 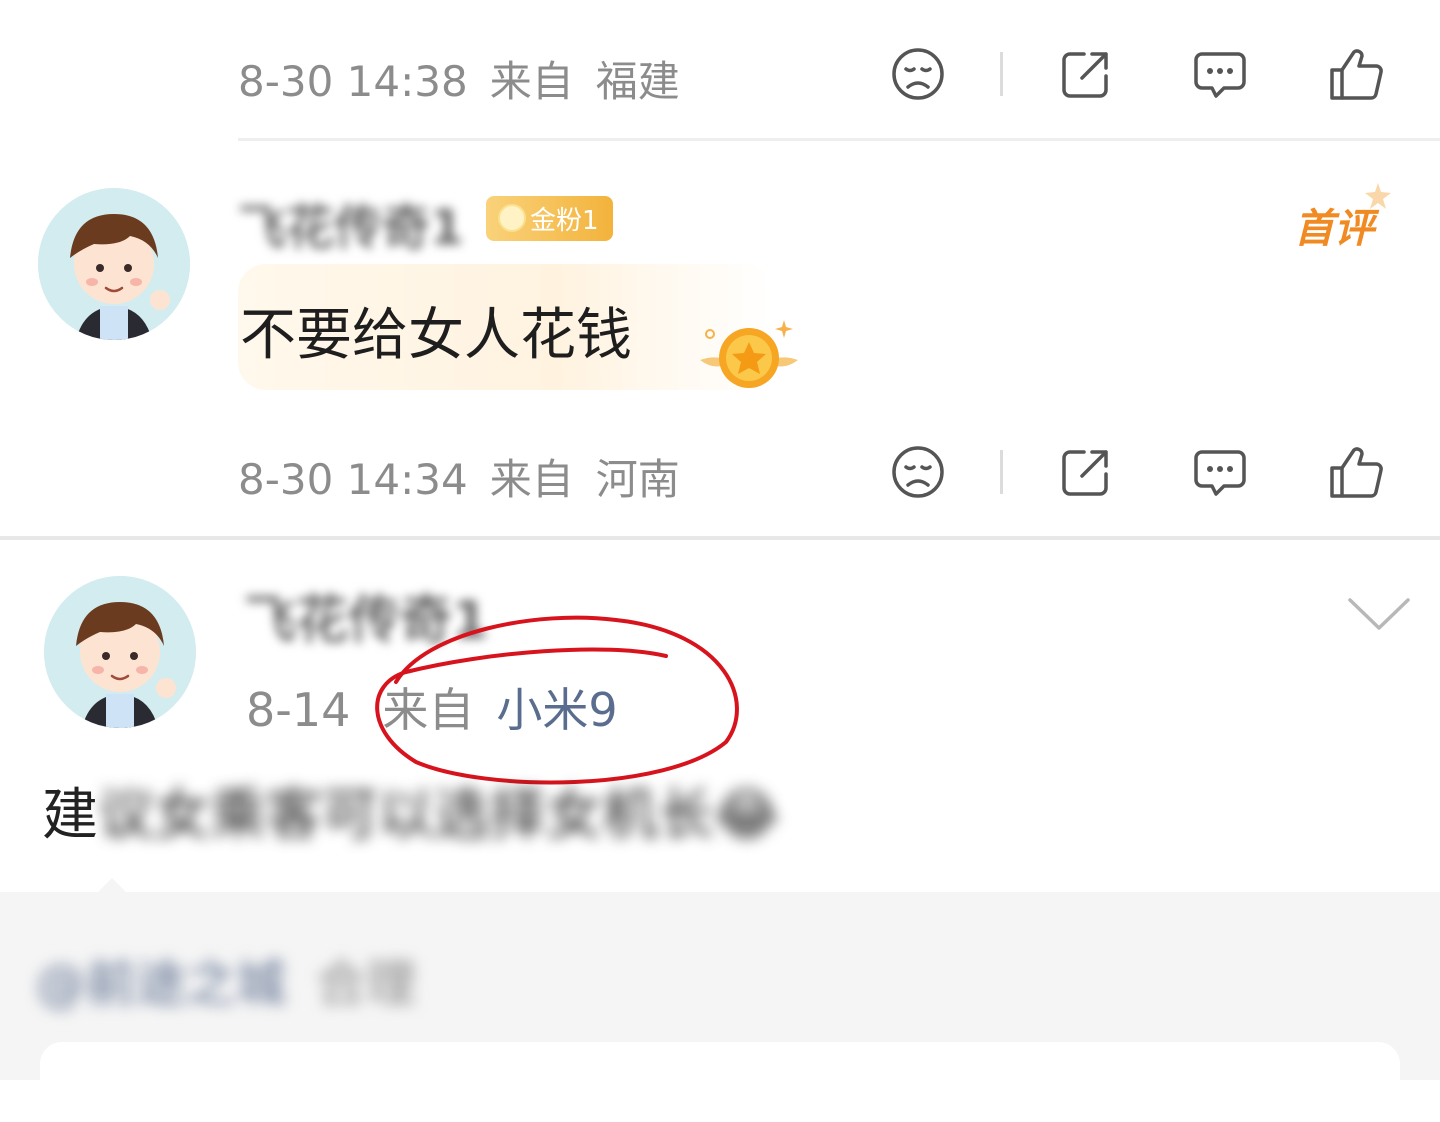 I want to click on mention-link: @前途之城, so click(x=161, y=984).